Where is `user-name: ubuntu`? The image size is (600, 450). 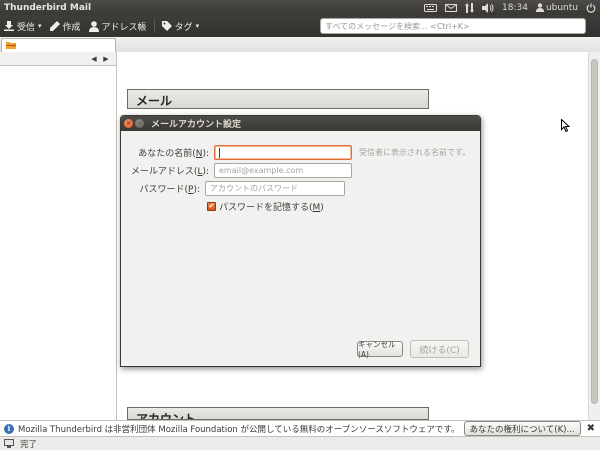 user-name: ubuntu is located at coordinates (561, 7).